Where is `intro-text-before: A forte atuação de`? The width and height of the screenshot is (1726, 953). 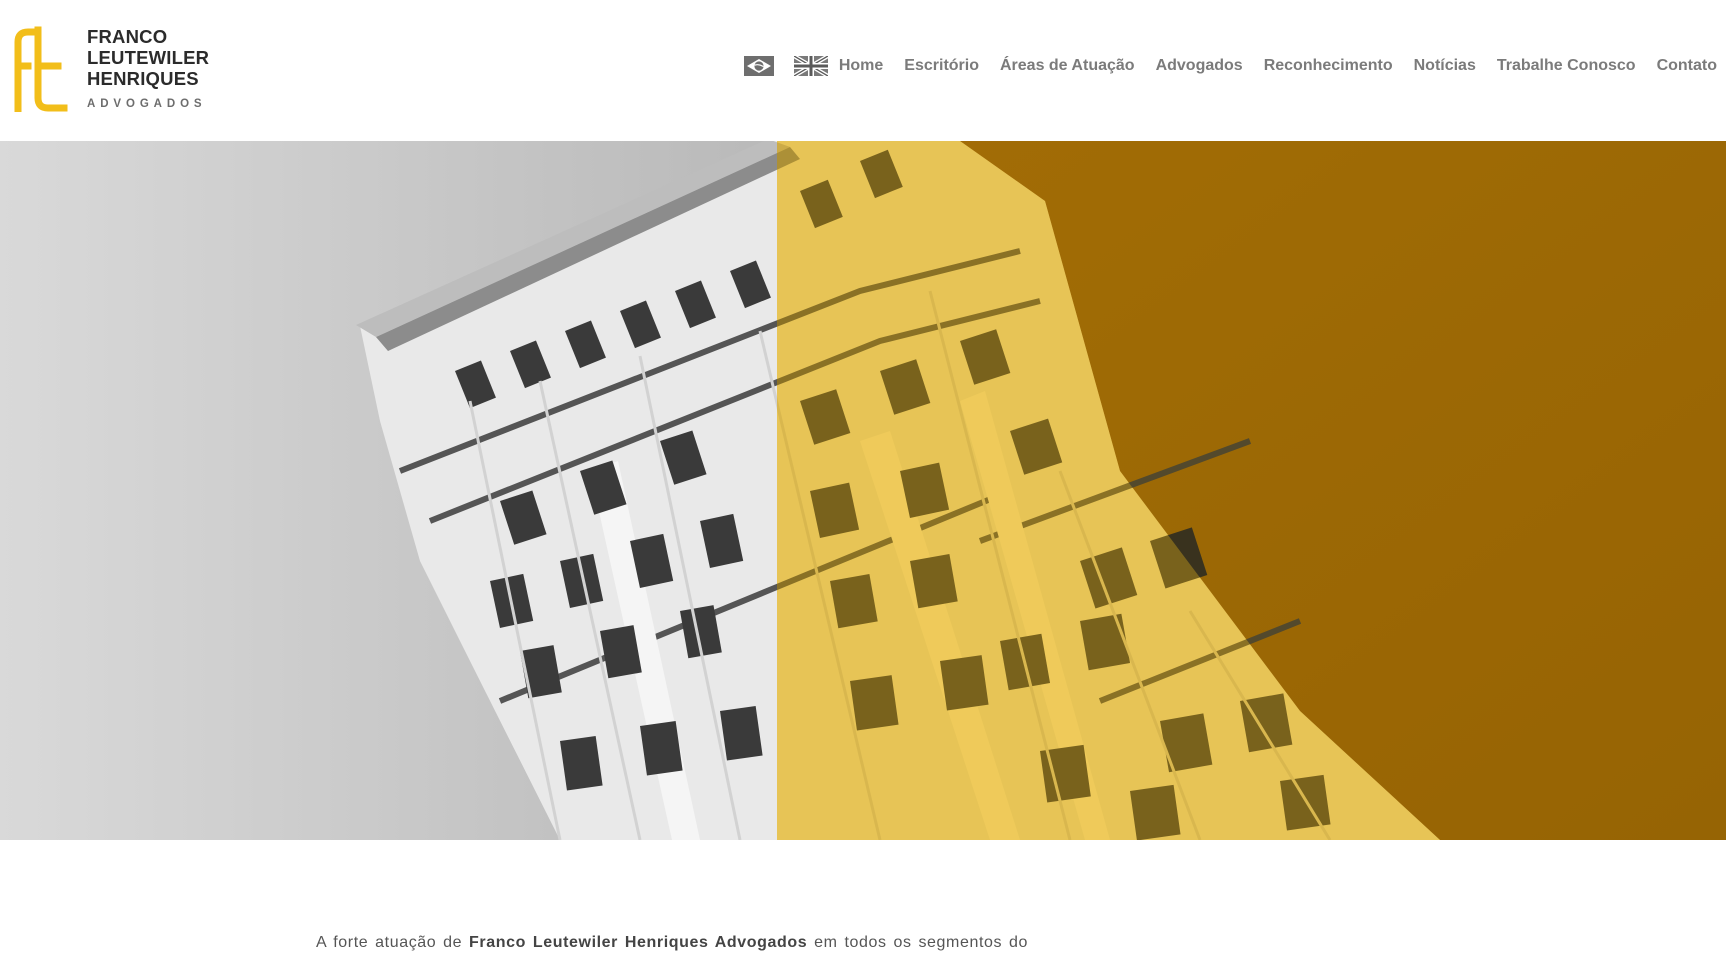 intro-text-before: A forte atuação de is located at coordinates (389, 942).